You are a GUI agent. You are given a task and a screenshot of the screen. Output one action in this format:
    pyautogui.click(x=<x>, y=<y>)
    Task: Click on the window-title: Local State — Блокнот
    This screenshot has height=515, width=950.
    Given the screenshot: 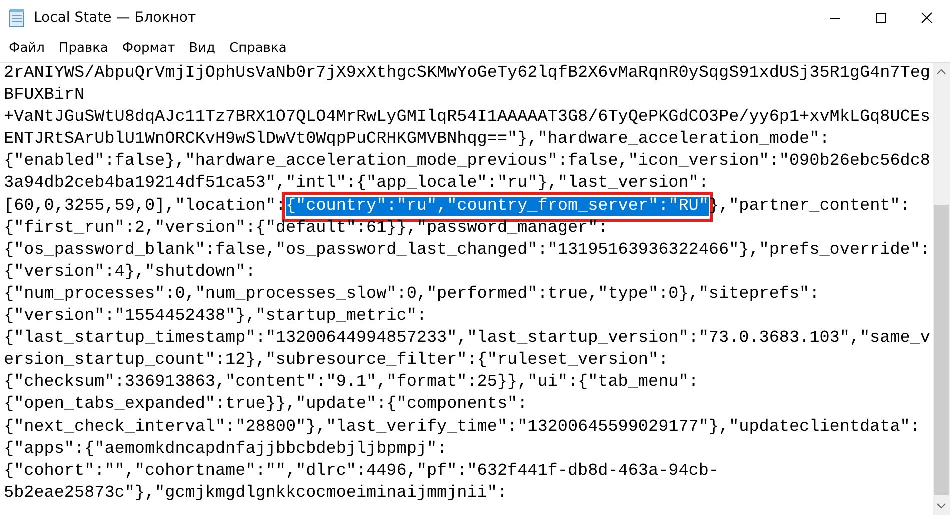 What is the action you would take?
    pyautogui.click(x=115, y=18)
    